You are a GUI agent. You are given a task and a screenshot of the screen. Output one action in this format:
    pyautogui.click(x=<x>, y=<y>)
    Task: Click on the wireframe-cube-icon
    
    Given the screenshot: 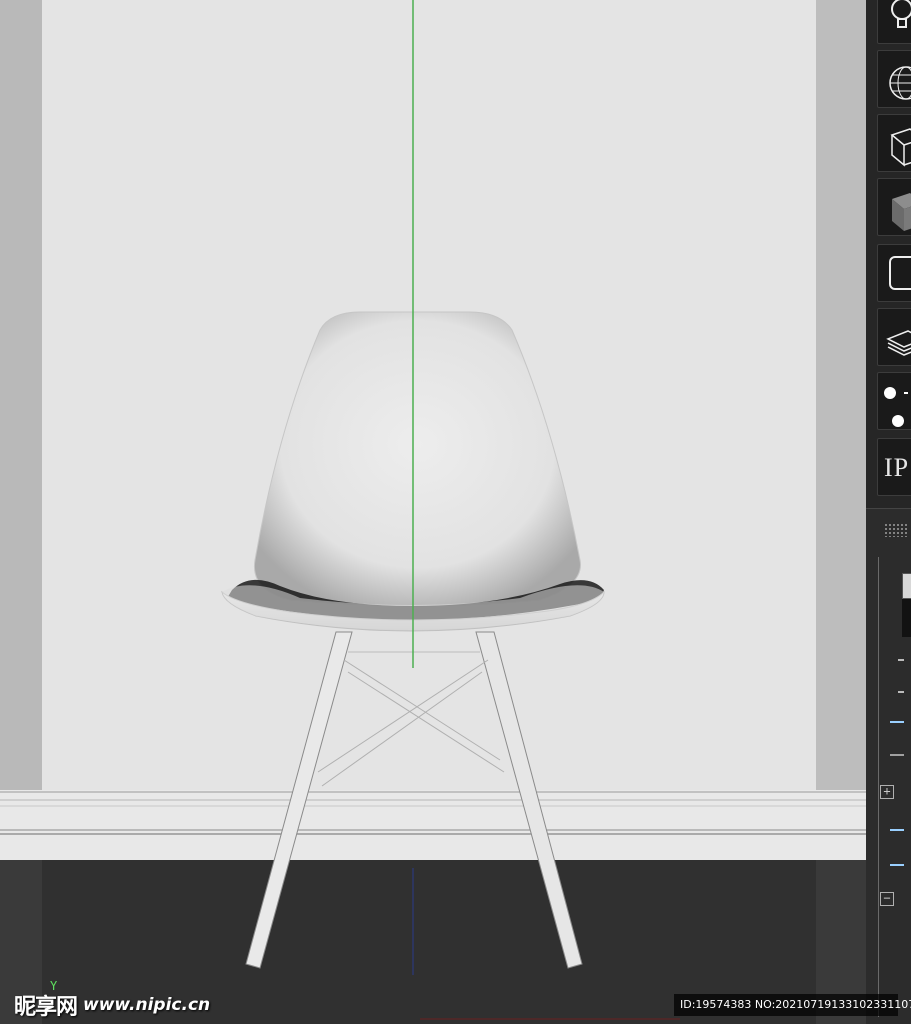 What is the action you would take?
    pyautogui.click(x=894, y=143)
    